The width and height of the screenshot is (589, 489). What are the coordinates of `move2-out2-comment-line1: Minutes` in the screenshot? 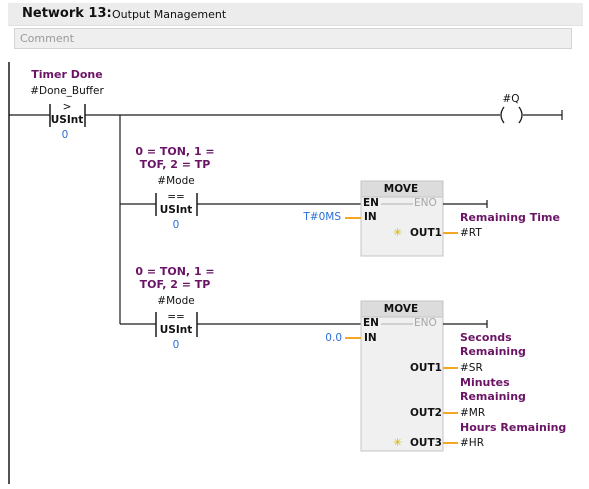 It's located at (485, 382).